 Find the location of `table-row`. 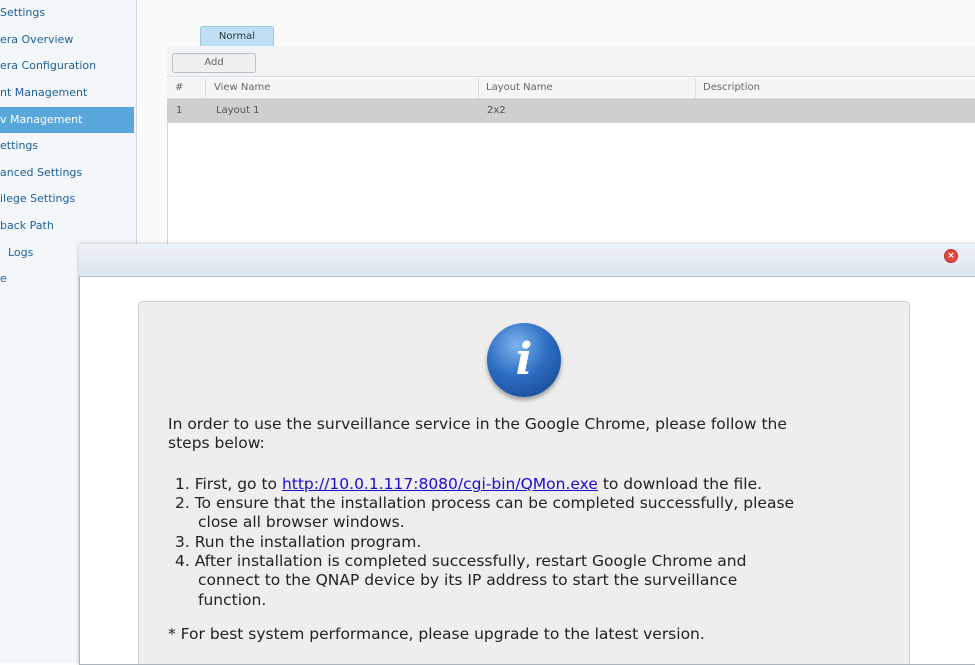

table-row is located at coordinates (571, 111).